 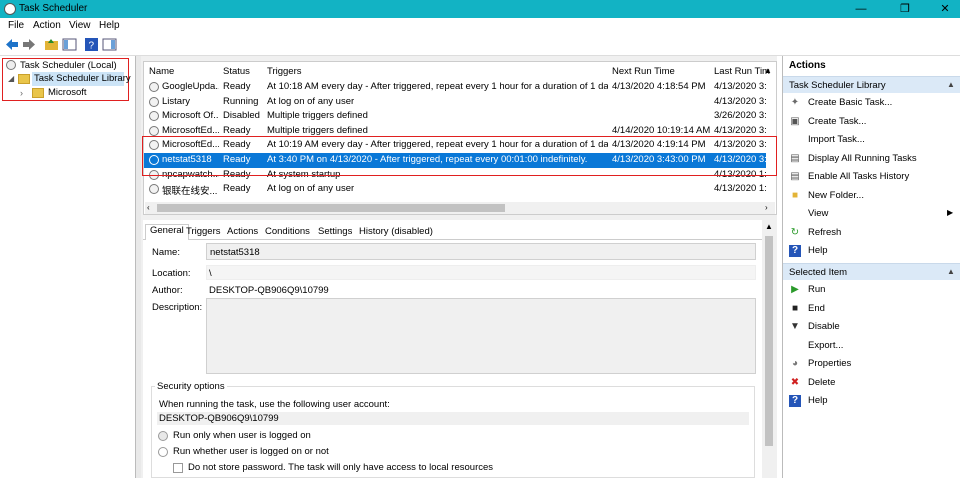 What do you see at coordinates (871, 383) in the screenshot?
I see `action-item: ✖ Delete` at bounding box center [871, 383].